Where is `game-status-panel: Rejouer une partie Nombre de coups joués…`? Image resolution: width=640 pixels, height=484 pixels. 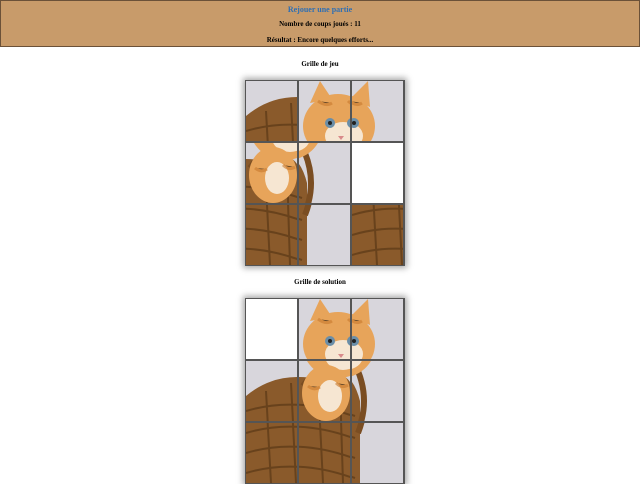
game-status-panel: Rejouer une partie Nombre de coups joués… is located at coordinates (320, 23).